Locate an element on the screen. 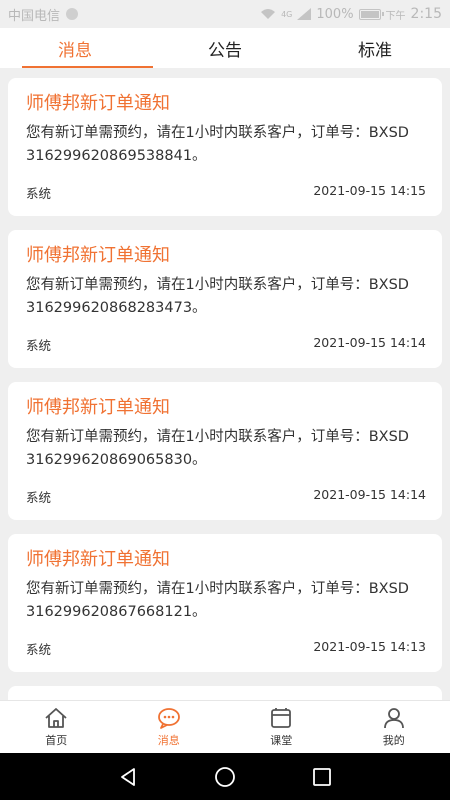  tab-standards: 标准 is located at coordinates (375, 48).